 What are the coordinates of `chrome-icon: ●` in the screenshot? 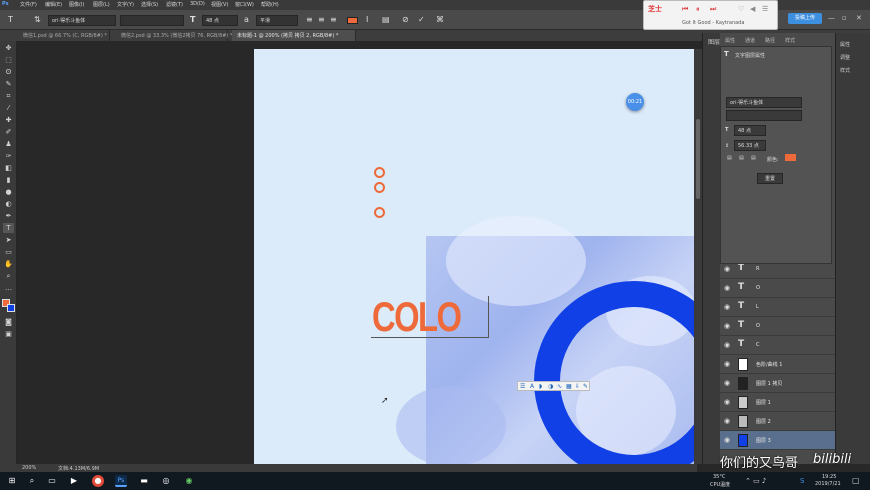 It's located at (98, 481).